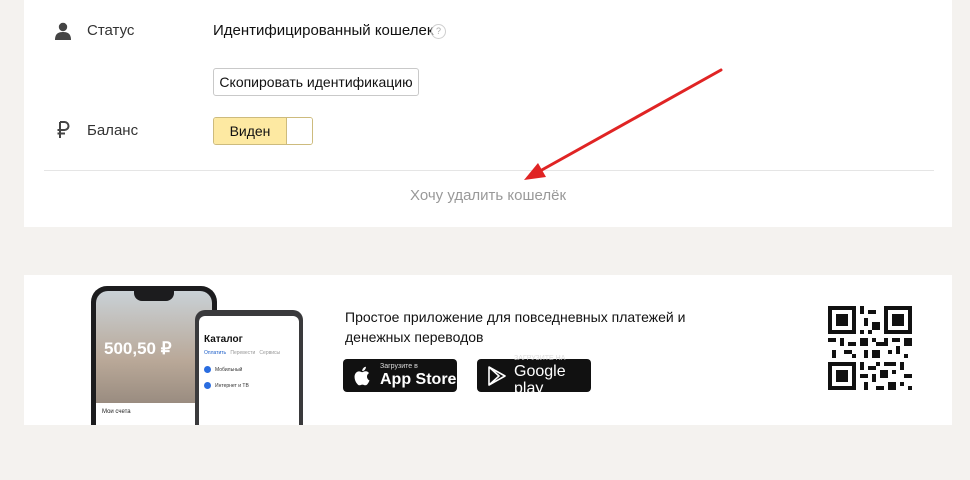 The width and height of the screenshot is (970, 480). What do you see at coordinates (489, 170) in the screenshot?
I see `divider` at bounding box center [489, 170].